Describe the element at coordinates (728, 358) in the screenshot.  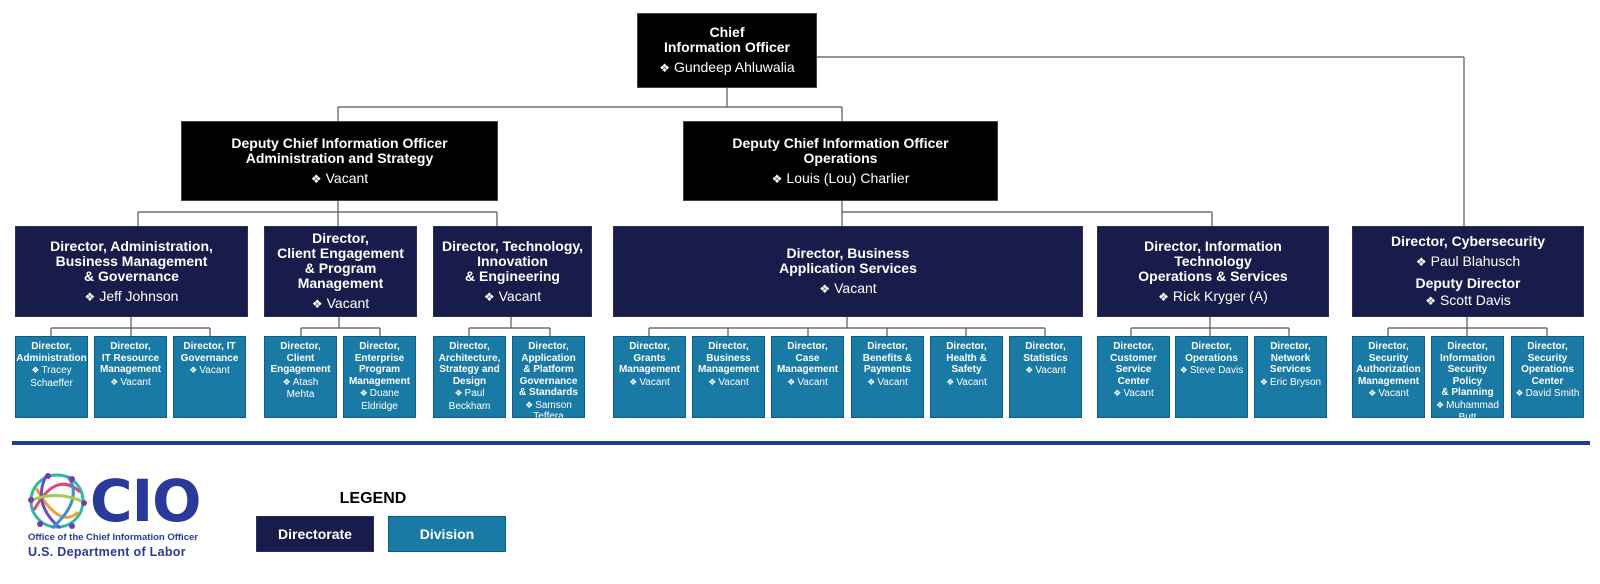
I see `division-title-line: Business` at that location.